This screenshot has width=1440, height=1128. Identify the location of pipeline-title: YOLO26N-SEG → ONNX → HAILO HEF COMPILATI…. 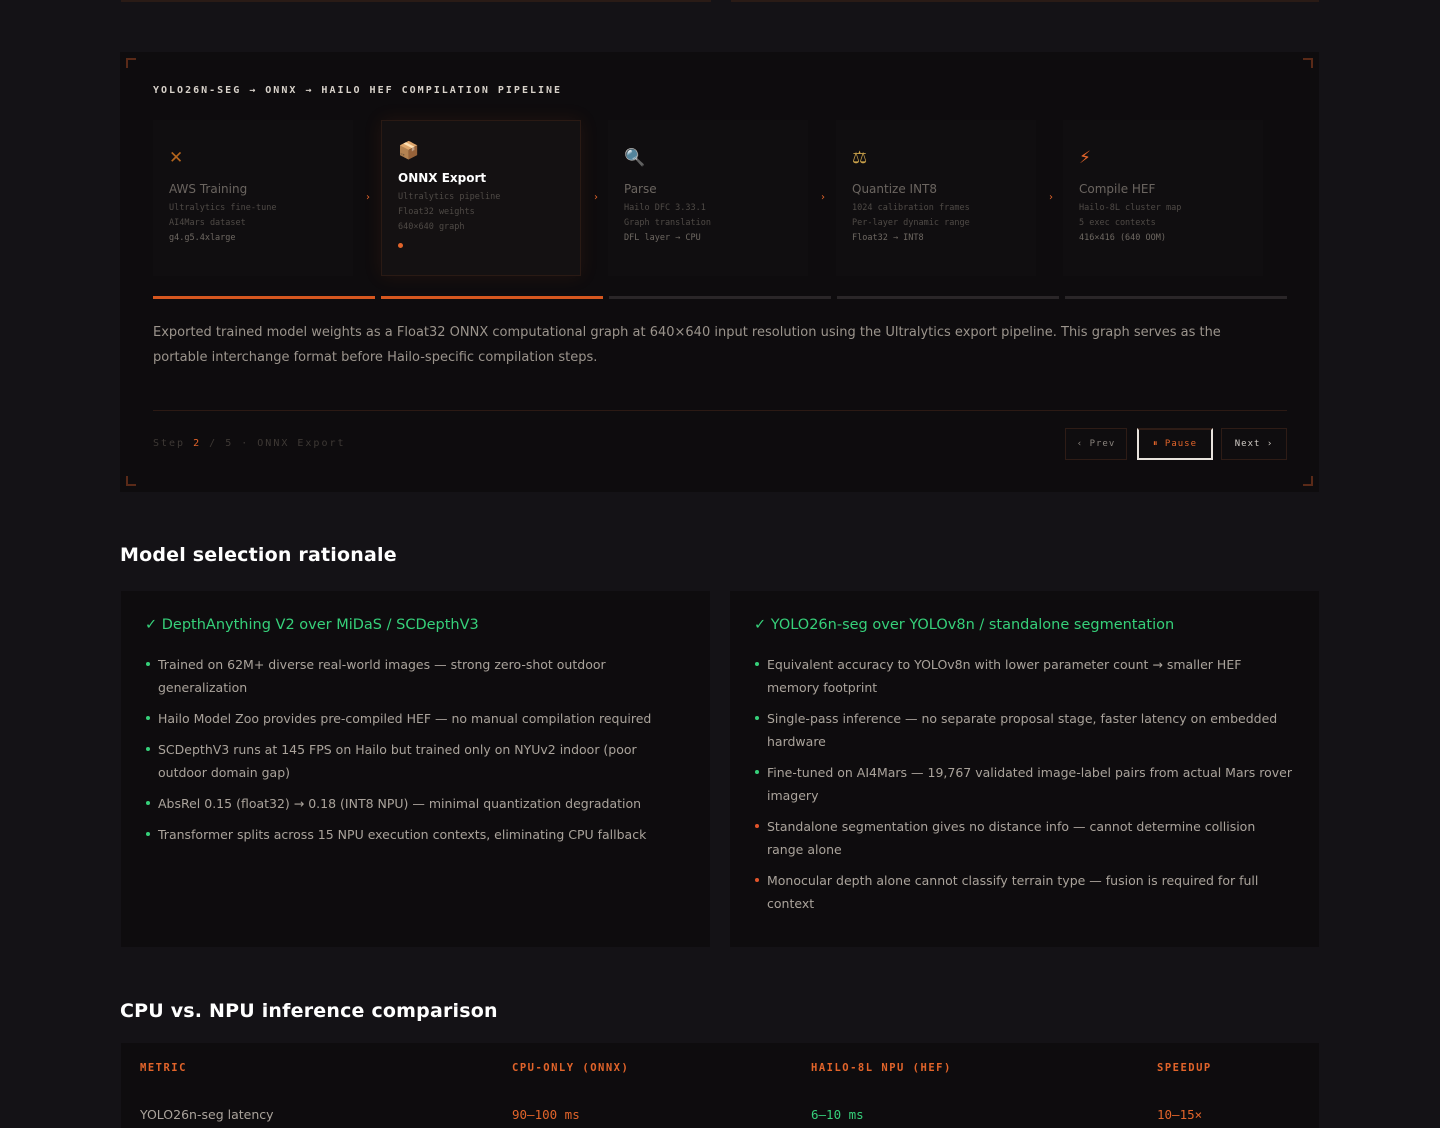
(358, 90).